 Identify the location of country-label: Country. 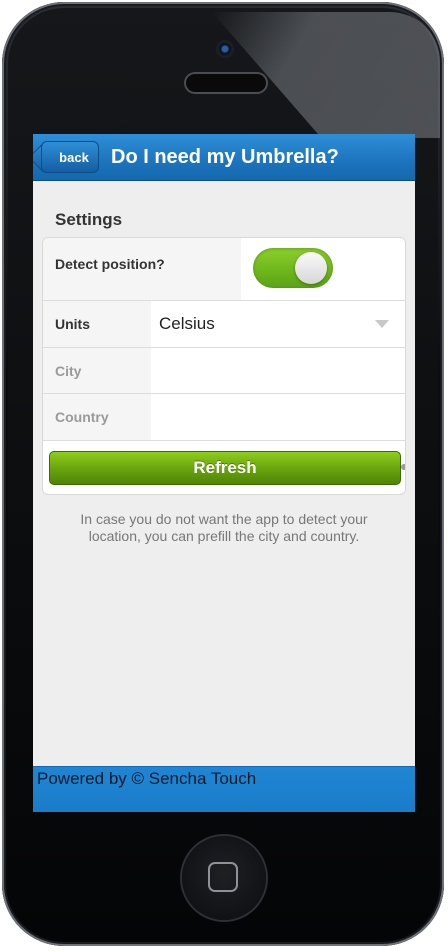
(97, 417).